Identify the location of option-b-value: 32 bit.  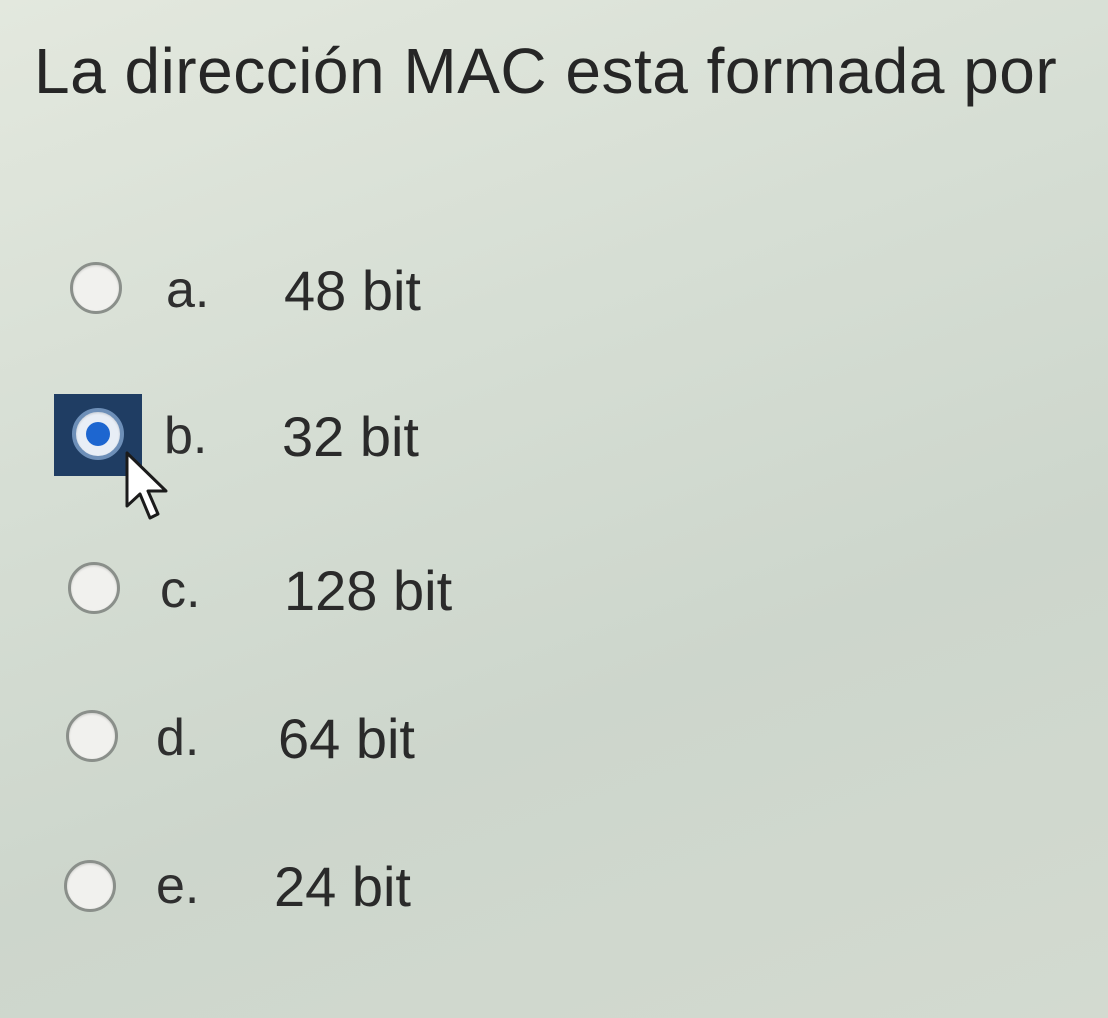
(350, 436).